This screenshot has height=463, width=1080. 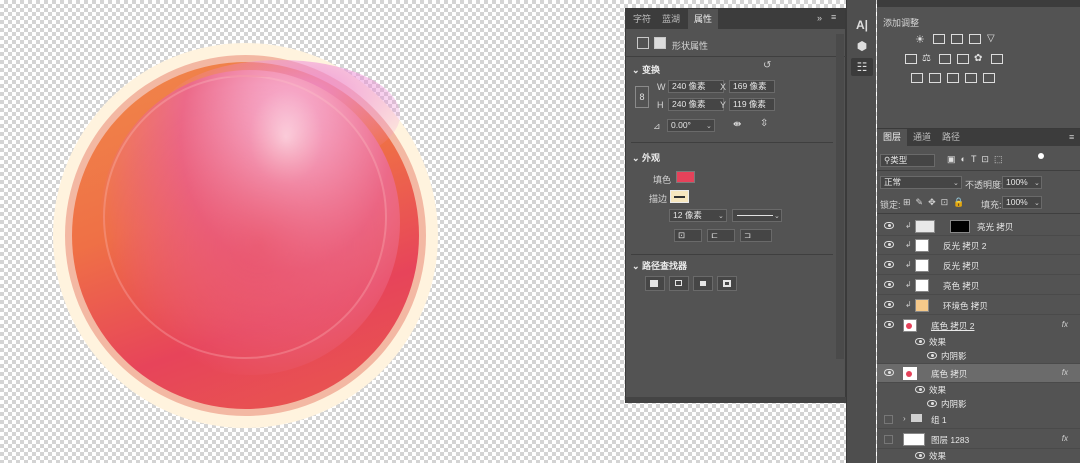 I want to click on tab-layers: 图层, so click(x=892, y=137).